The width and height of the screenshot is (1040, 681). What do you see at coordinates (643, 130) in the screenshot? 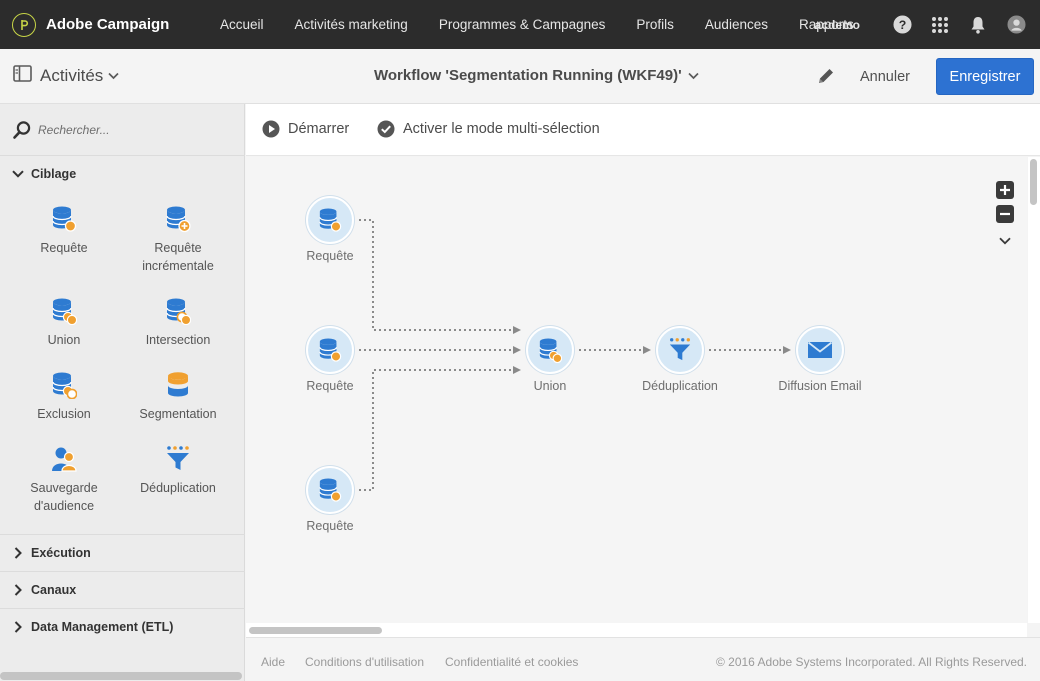
I see `canvas-toolbar: Démarrer Activer le mode multi-sélection` at bounding box center [643, 130].